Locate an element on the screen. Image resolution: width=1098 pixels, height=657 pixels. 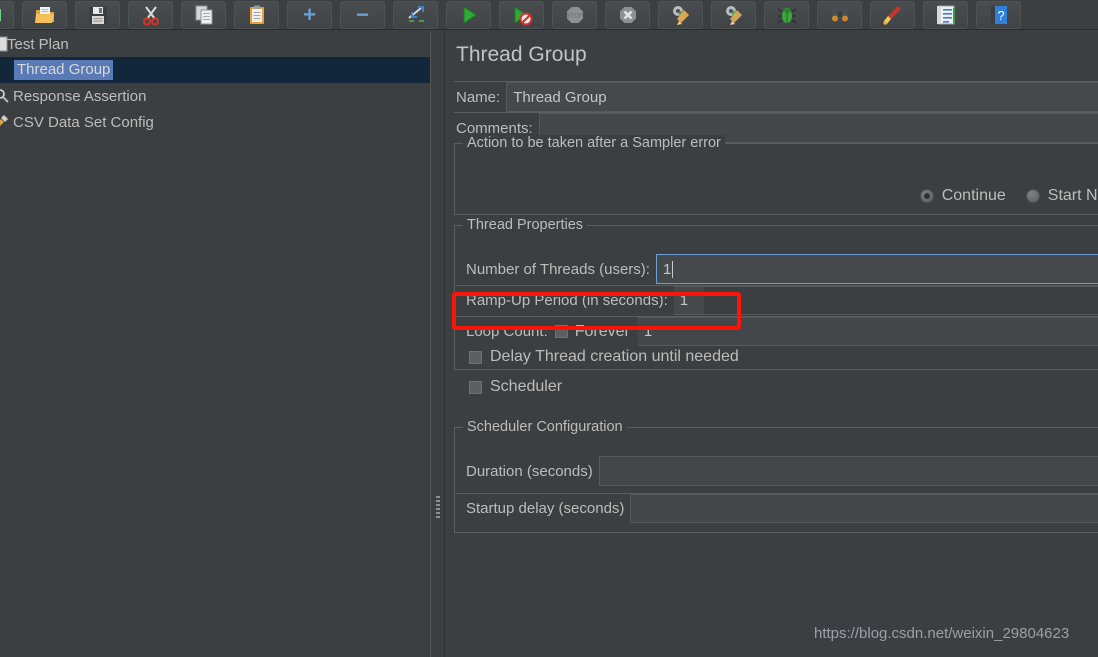
scissors-icon is located at coordinates (150, 15).